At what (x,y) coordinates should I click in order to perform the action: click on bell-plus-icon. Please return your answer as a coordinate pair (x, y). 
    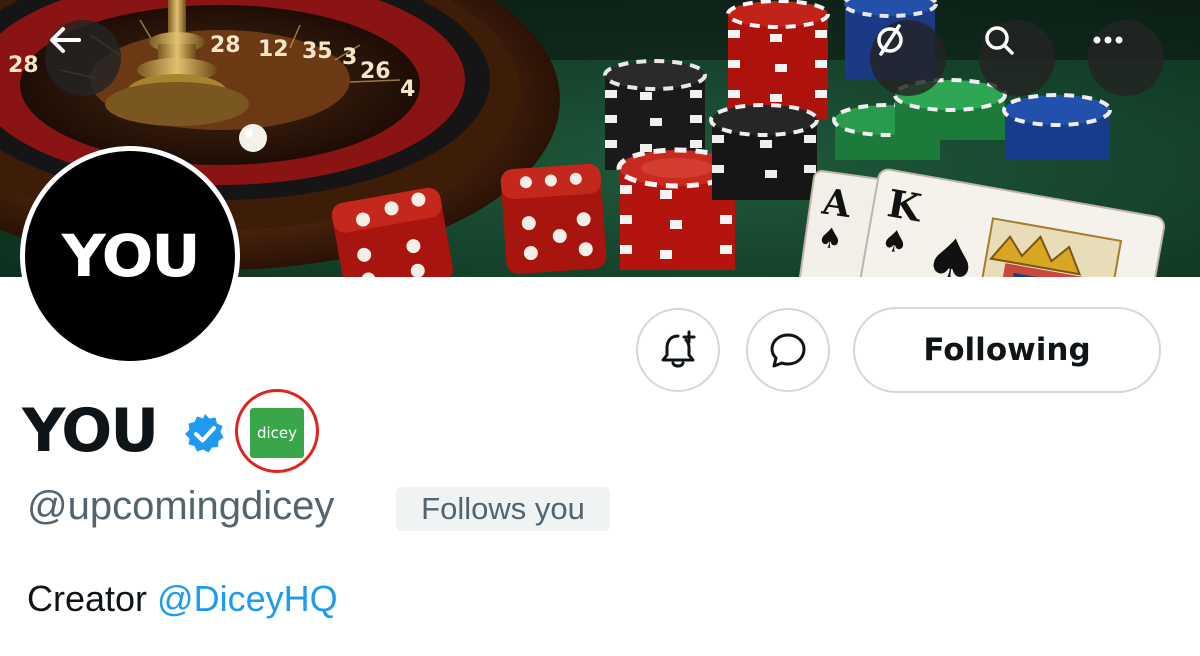
    Looking at the image, I should click on (678, 349).